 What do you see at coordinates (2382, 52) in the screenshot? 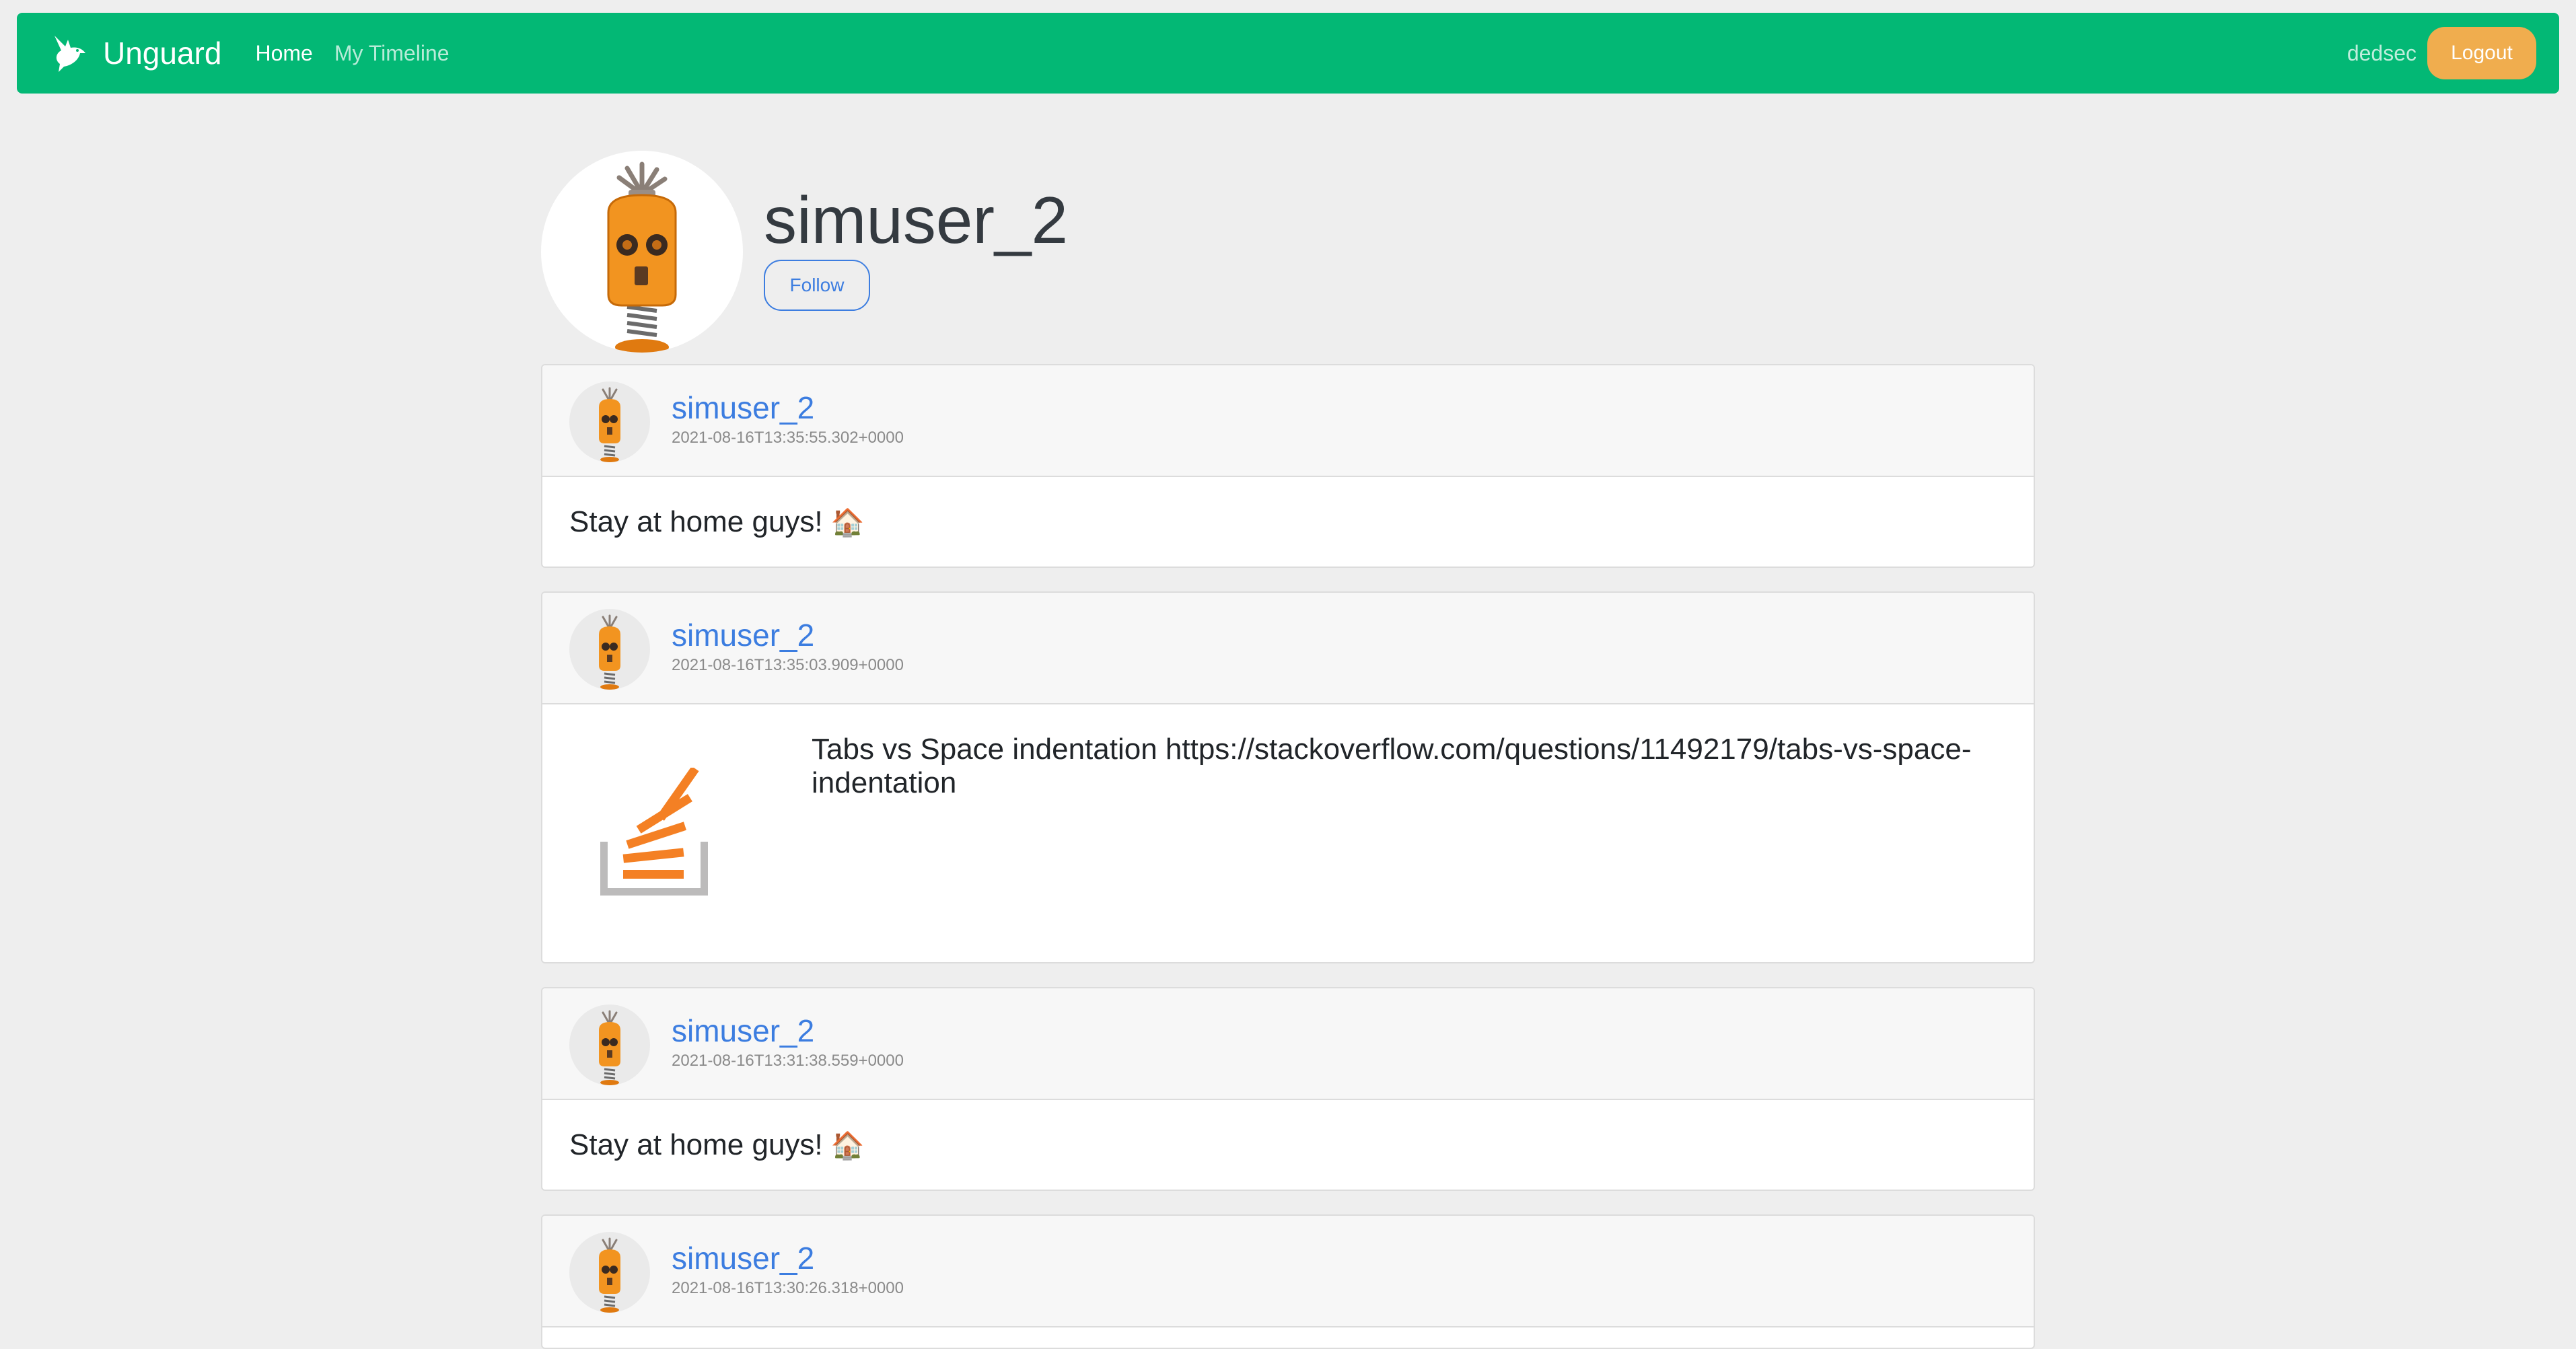
I see `current-username: dedsec` at bounding box center [2382, 52].